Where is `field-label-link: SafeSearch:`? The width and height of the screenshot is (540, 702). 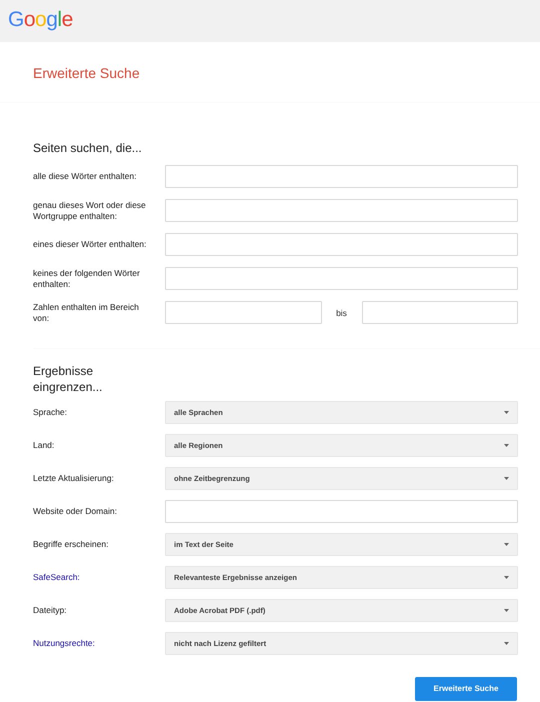 field-label-link: SafeSearch: is located at coordinates (56, 577).